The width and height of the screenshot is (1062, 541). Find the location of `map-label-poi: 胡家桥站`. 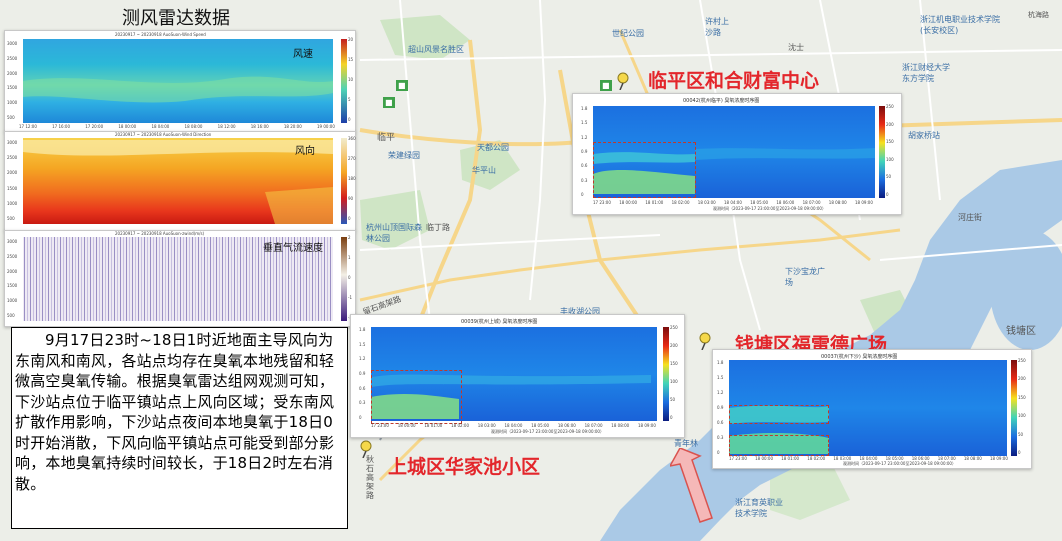

map-label-poi: 胡家桥站 is located at coordinates (924, 135).